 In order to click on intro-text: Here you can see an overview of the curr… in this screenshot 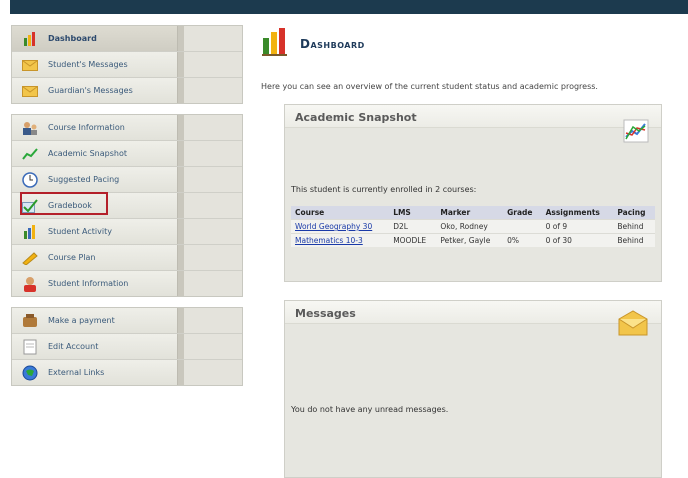, I will do `click(429, 86)`.